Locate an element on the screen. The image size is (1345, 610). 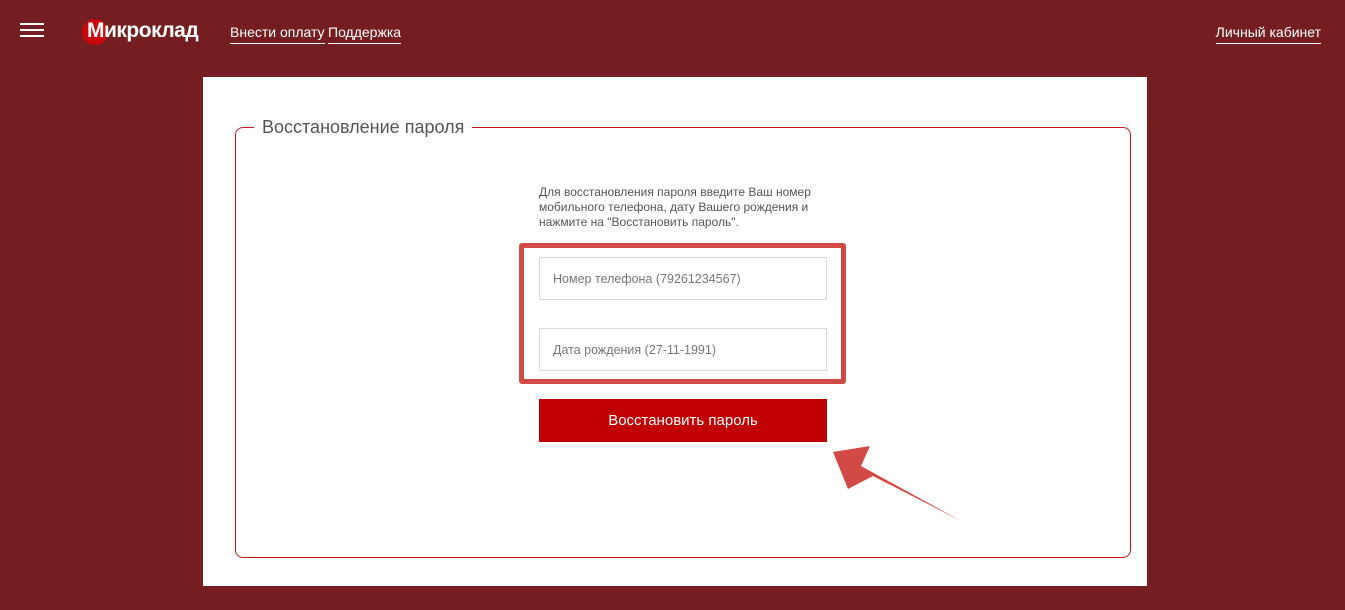
nav-link-pay: Внести оплату is located at coordinates (277, 34).